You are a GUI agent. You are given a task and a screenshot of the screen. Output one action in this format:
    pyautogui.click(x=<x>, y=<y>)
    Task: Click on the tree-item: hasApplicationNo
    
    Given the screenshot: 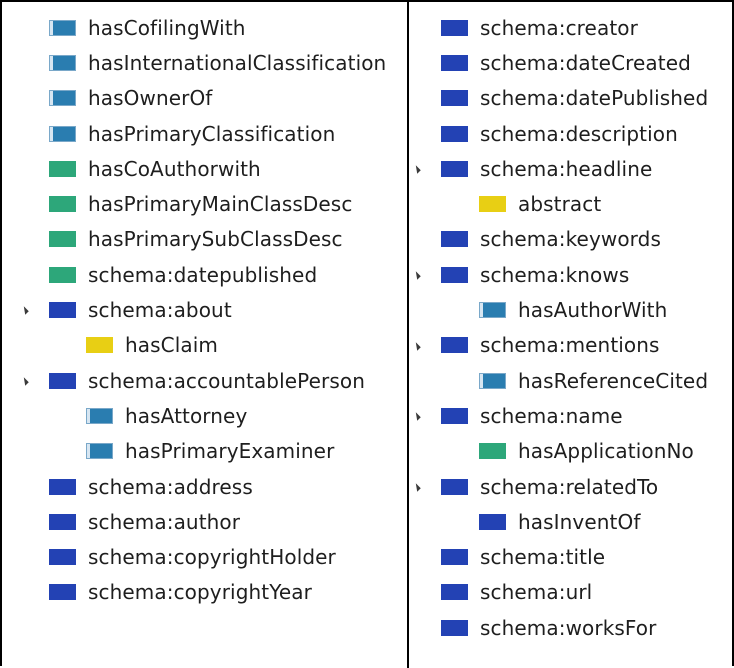 What is the action you would take?
    pyautogui.click(x=570, y=451)
    